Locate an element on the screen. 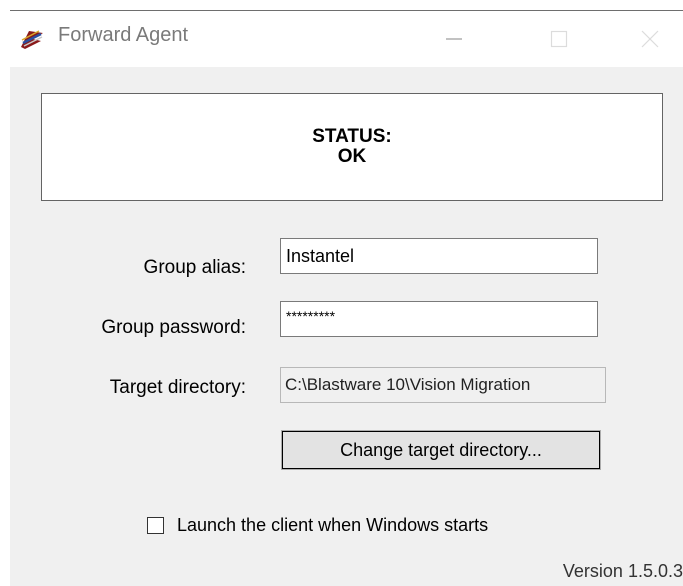 The image size is (683, 586). group-password-input: ********* is located at coordinates (439, 319).